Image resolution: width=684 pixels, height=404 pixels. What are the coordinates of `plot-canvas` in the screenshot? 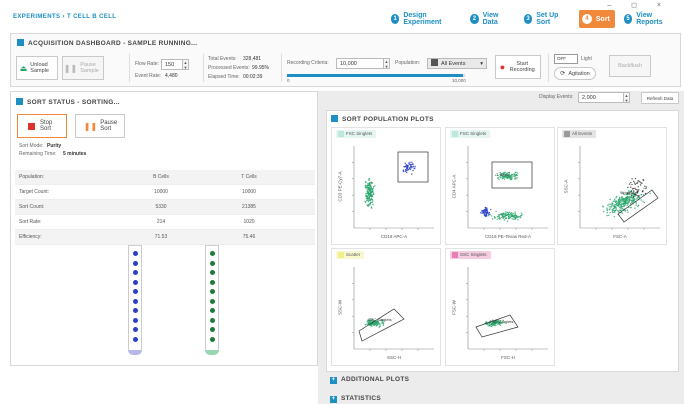 It's located at (393, 188).